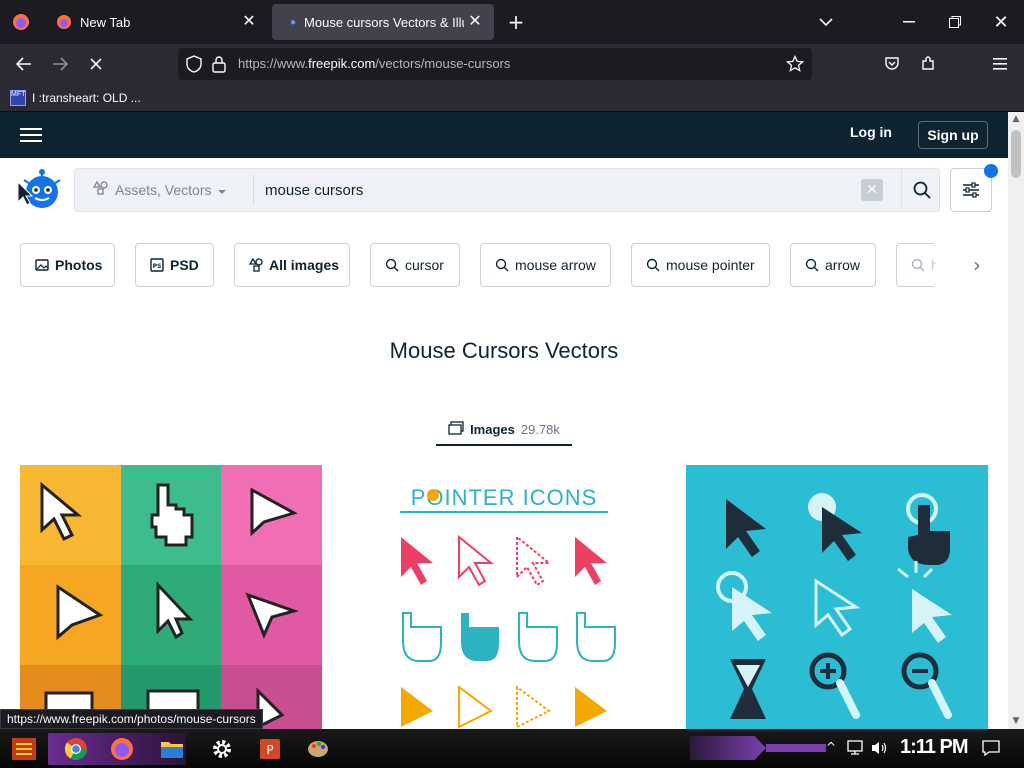 Image resolution: width=1024 pixels, height=768 pixels. What do you see at coordinates (928, 64) in the screenshot?
I see `extensions-icon` at bounding box center [928, 64].